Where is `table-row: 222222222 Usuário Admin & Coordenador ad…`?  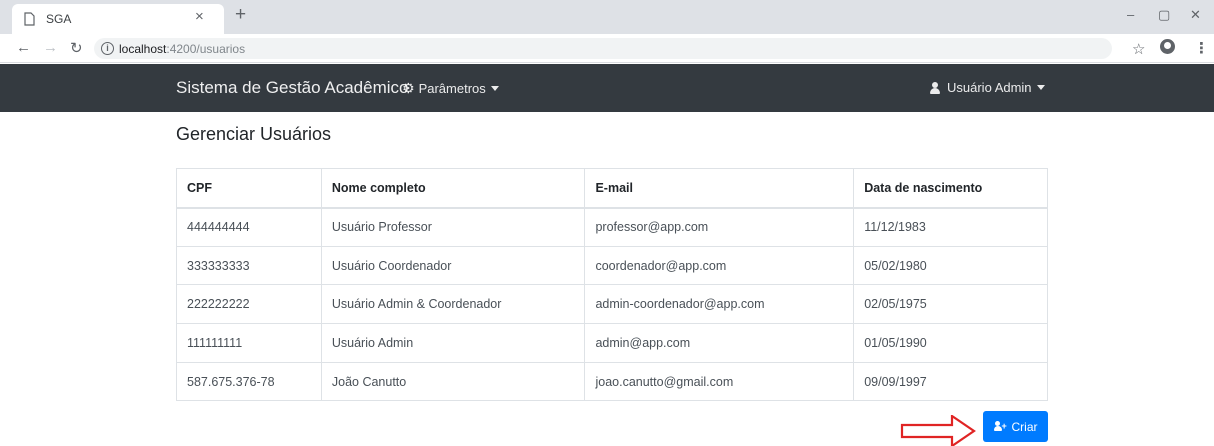
table-row: 222222222 Usuário Admin & Coordenador ad… is located at coordinates (612, 304).